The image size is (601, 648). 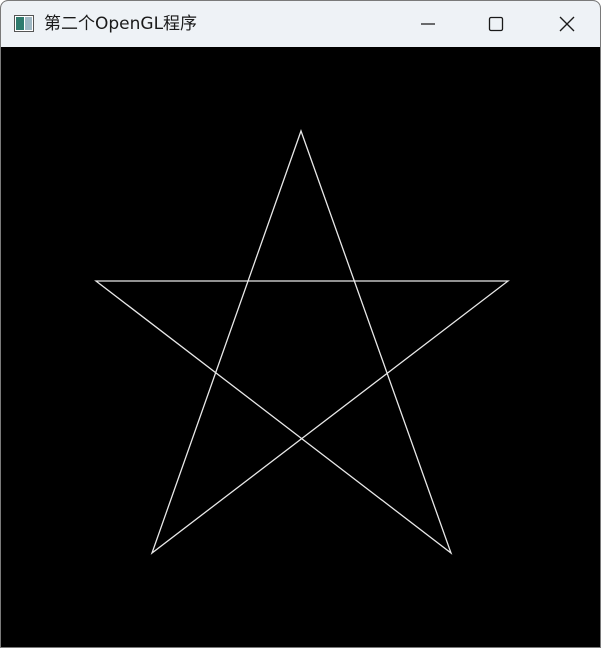 I want to click on close-button, so click(x=566, y=24).